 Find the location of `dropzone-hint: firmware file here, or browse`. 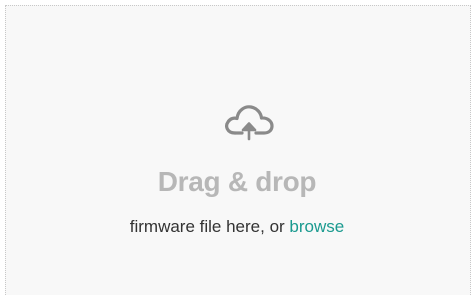

dropzone-hint: firmware file here, or browse is located at coordinates (237, 227).